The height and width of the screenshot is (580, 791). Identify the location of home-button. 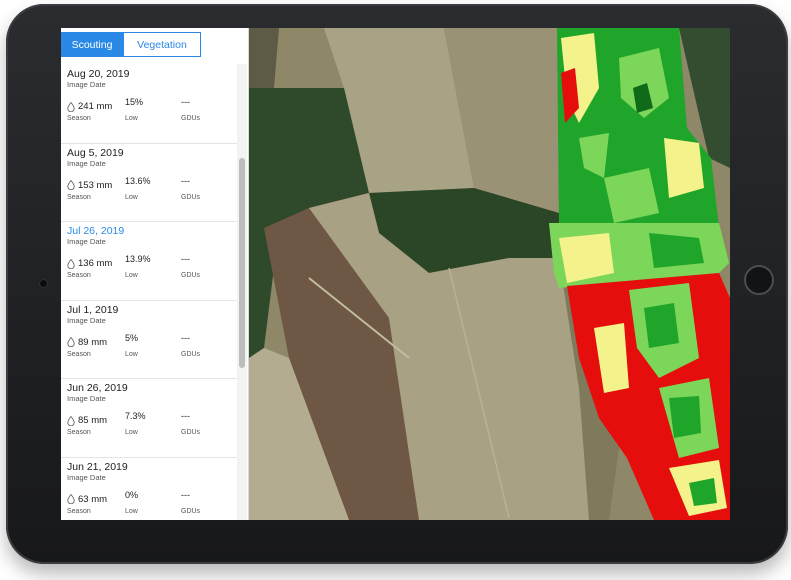
(759, 280).